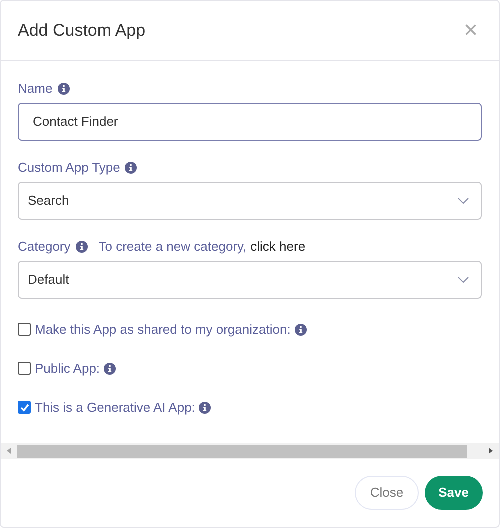  I want to click on scrollbar-thumb, so click(242, 451).